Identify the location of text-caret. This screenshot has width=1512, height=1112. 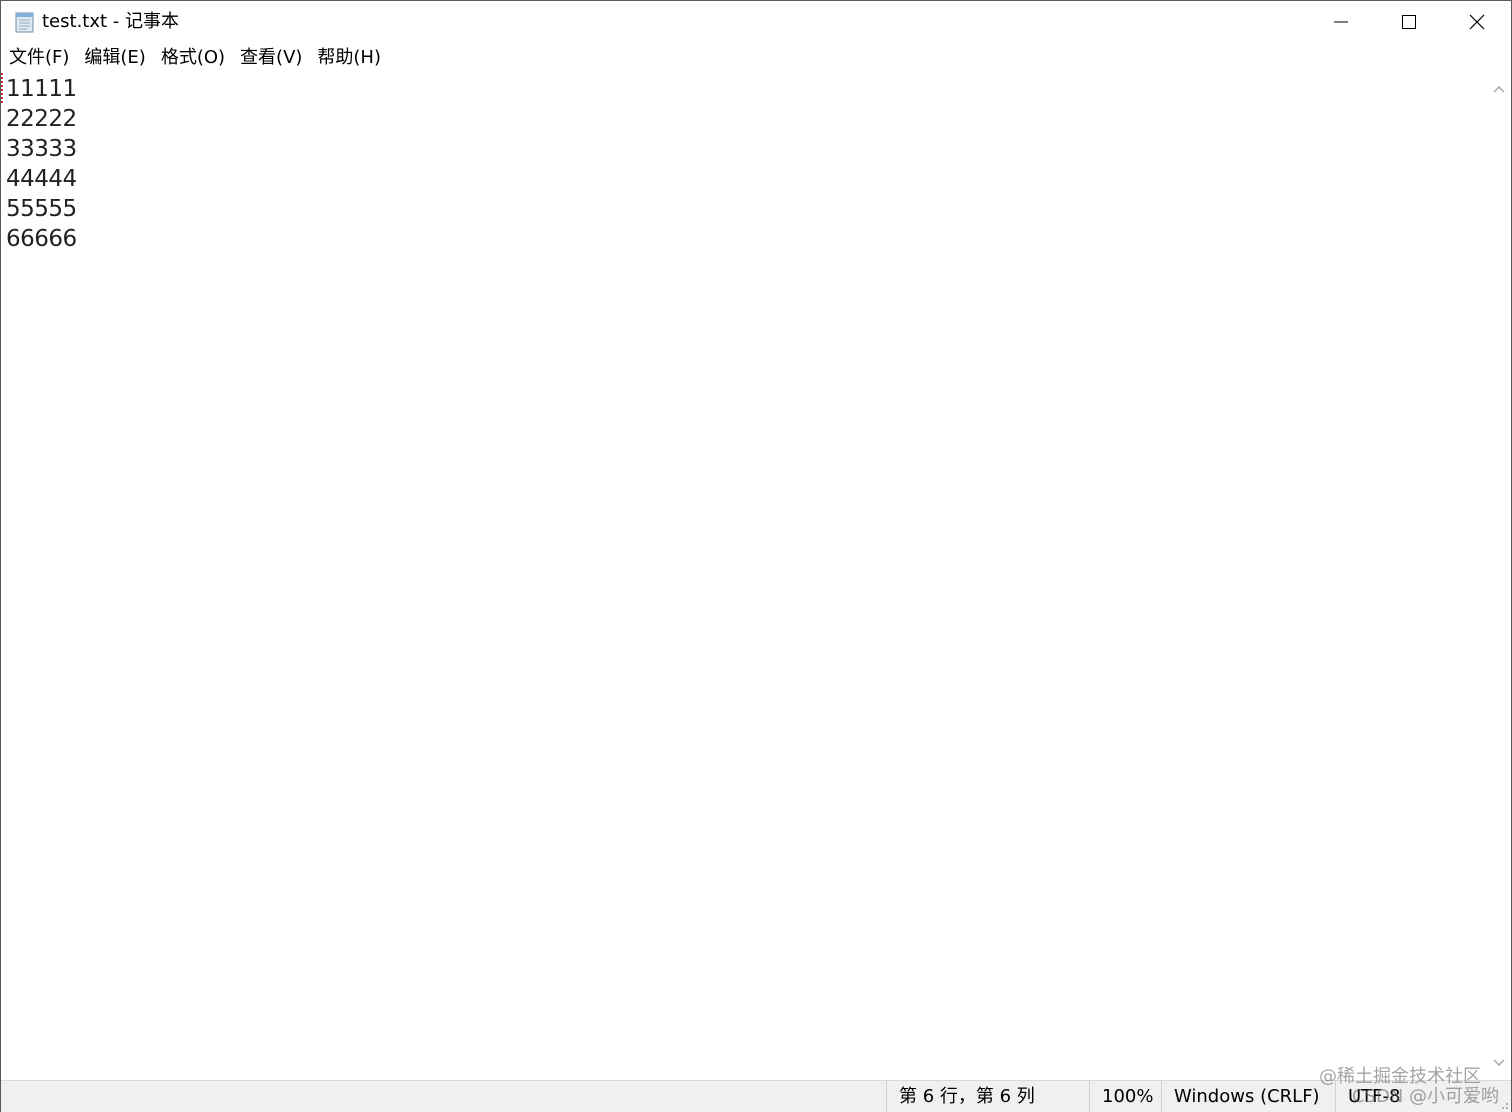
(3, 88).